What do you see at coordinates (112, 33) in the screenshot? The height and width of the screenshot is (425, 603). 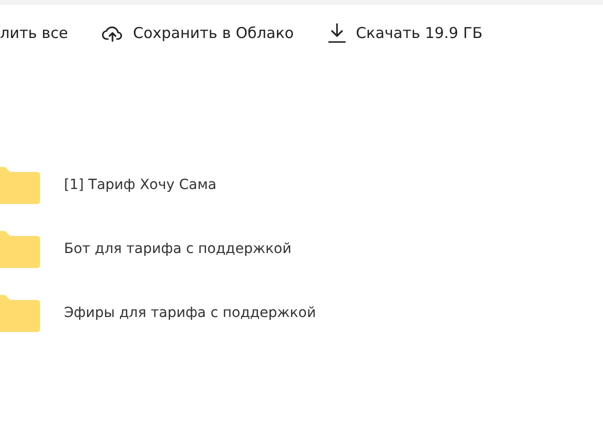 I see `cloud-upload-icon` at bounding box center [112, 33].